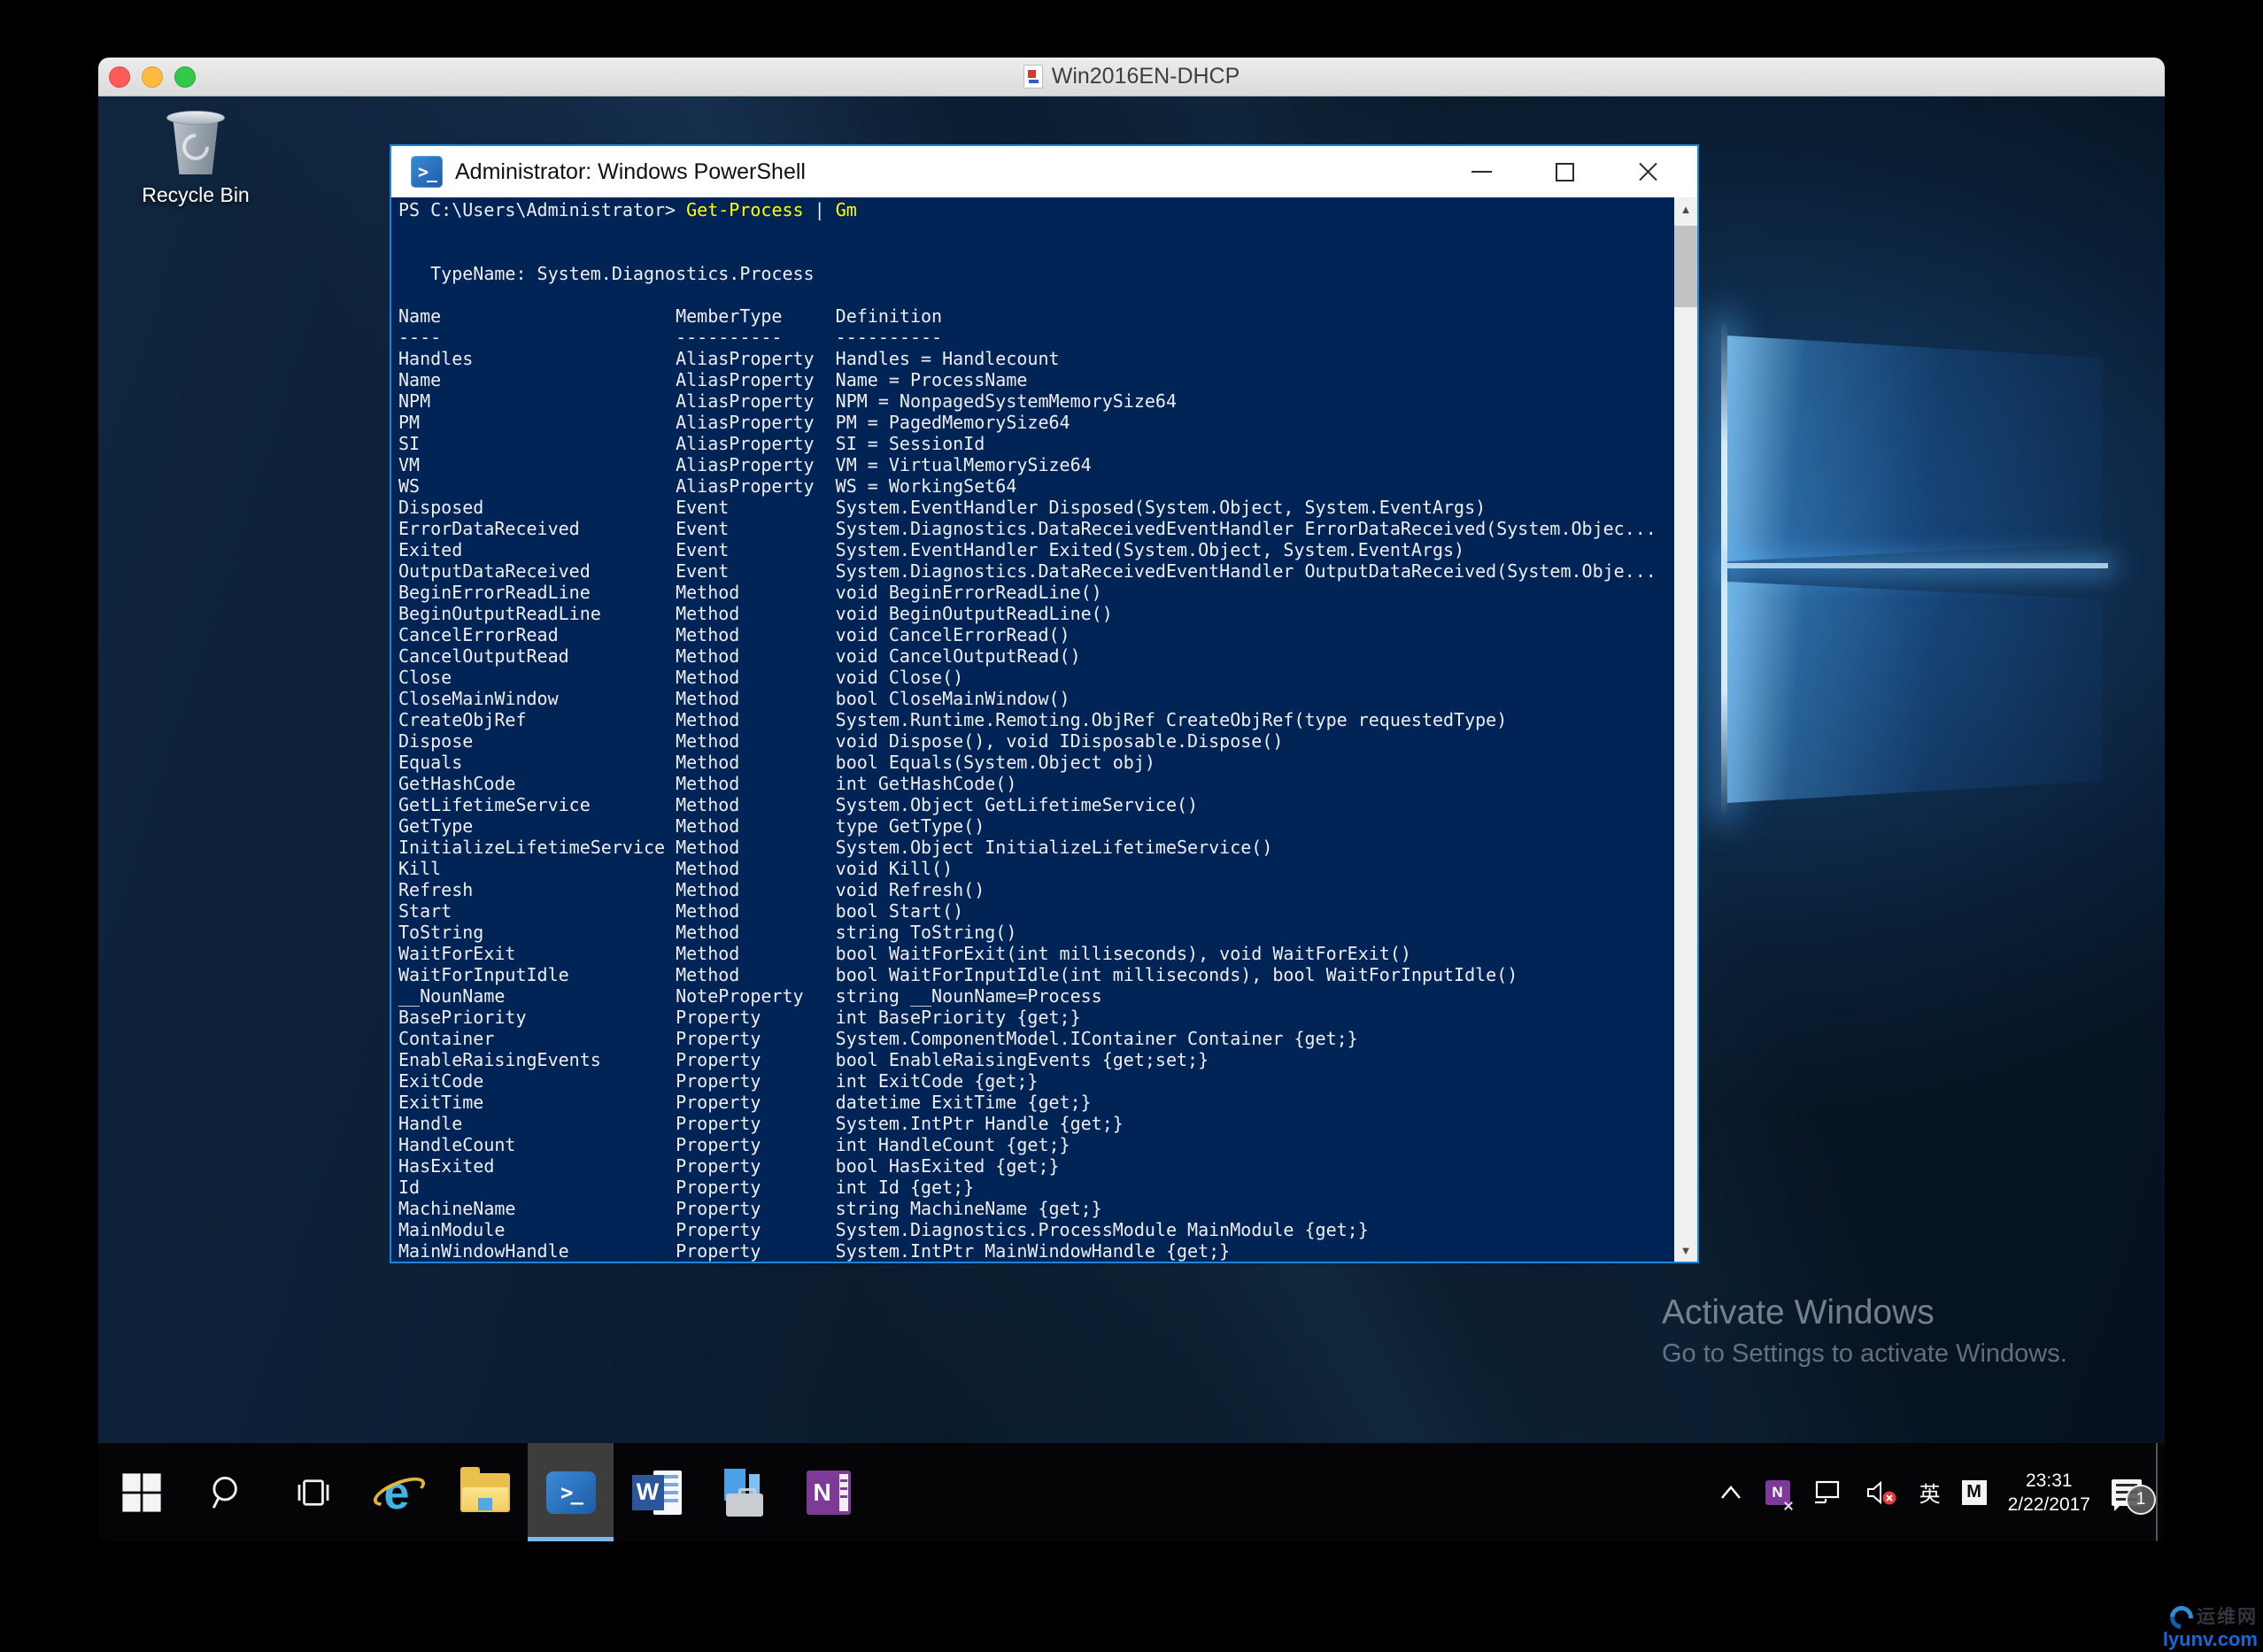 The width and height of the screenshot is (2263, 1652). Describe the element at coordinates (2157, 1492) in the screenshot. I see `show-desktop-separator` at that location.